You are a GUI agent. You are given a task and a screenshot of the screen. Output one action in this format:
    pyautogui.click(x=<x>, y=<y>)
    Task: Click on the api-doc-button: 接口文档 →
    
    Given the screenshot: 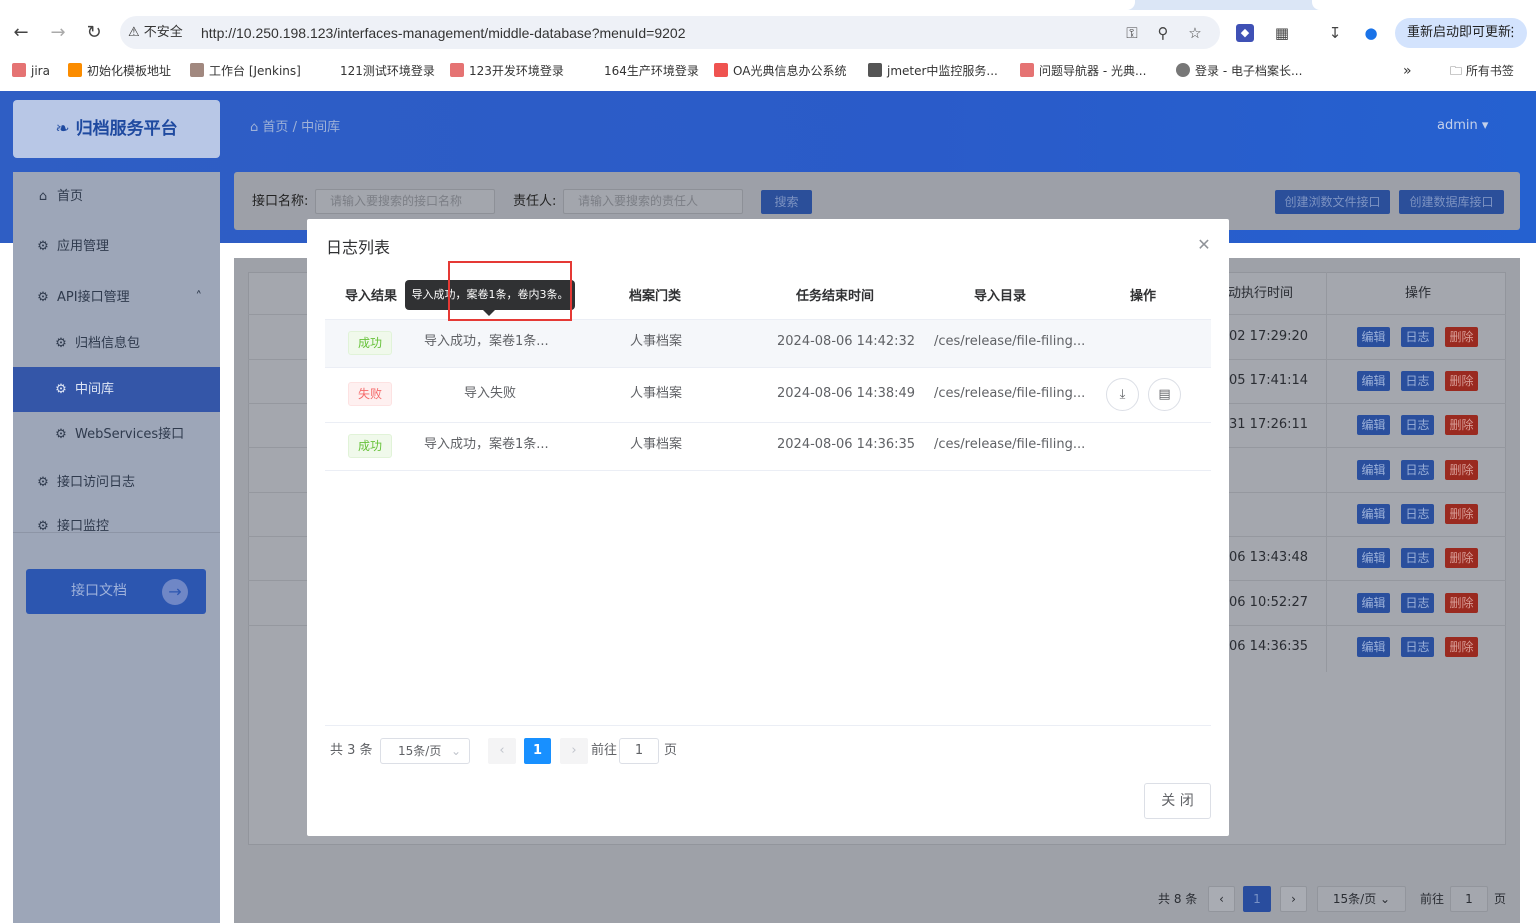 What is the action you would take?
    pyautogui.click(x=116, y=591)
    